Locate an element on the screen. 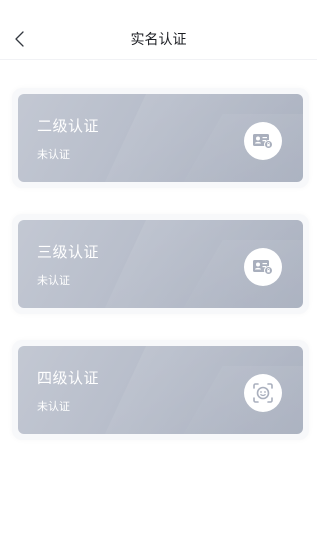 Image resolution: width=320 pixels, height=546 pixels. card-level-title: 四级认证 is located at coordinates (68, 378).